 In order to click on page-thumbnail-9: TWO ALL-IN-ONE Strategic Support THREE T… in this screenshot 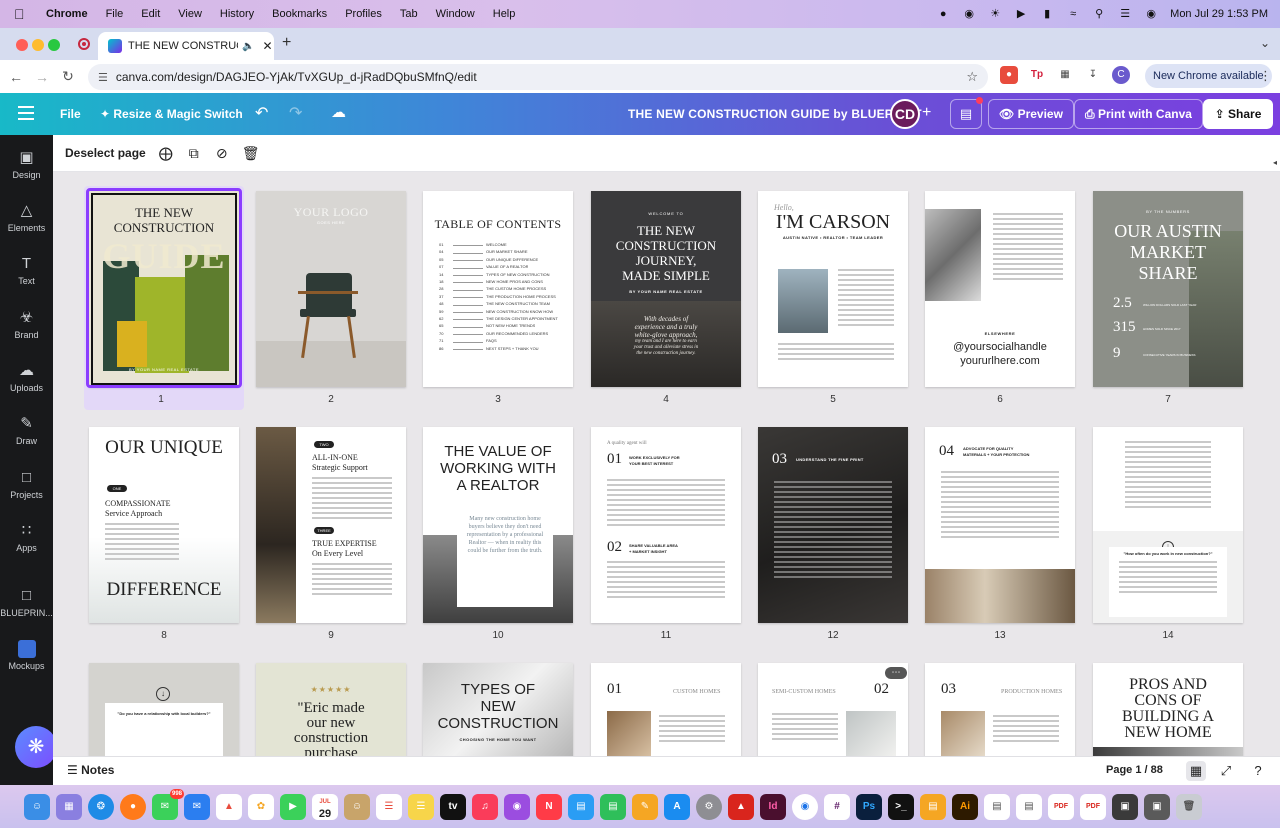, I will do `click(331, 525)`.